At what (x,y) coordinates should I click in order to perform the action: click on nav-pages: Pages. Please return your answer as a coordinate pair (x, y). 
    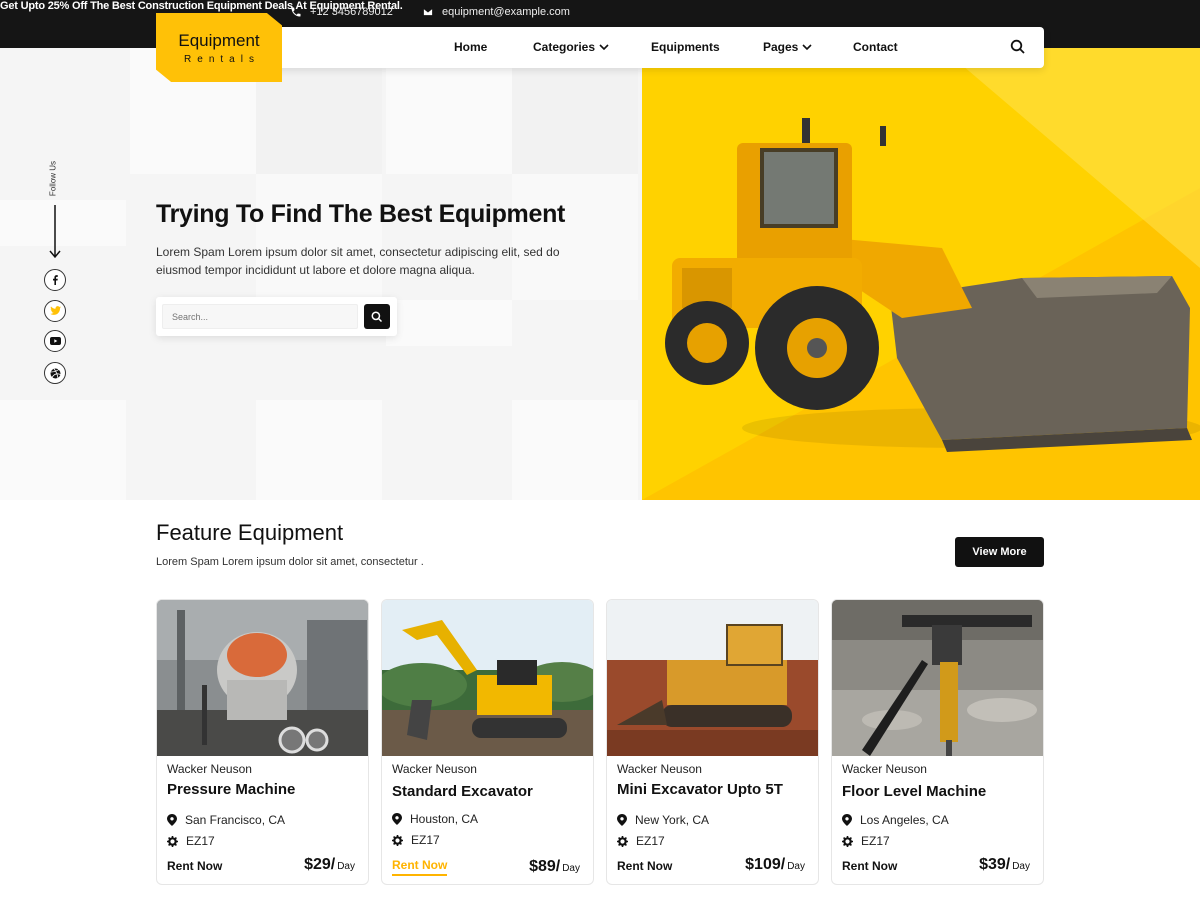
    Looking at the image, I should click on (787, 47).